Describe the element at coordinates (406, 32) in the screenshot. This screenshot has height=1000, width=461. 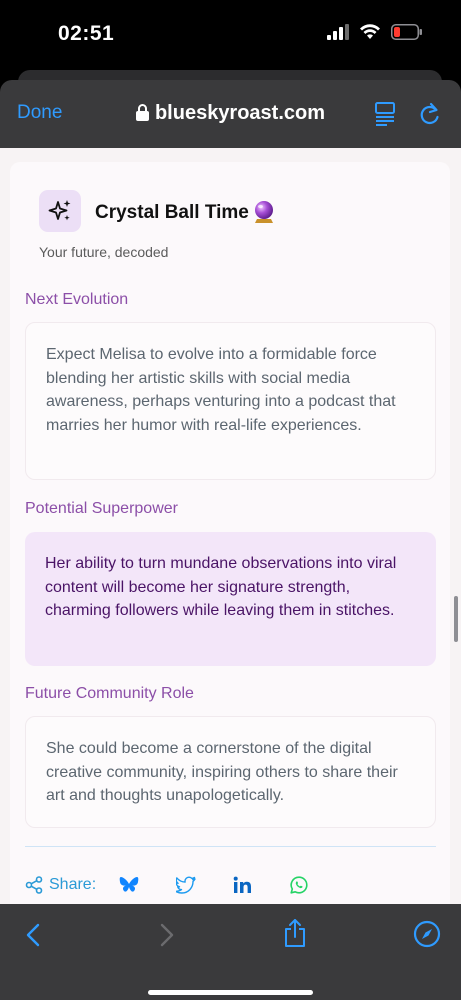
I see `battery-icon` at that location.